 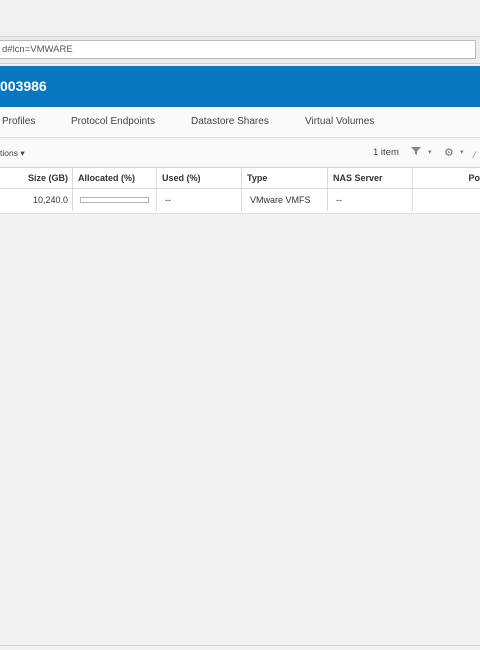 I want to click on tab-datastore-shares: Datastore Shares, so click(x=230, y=121).